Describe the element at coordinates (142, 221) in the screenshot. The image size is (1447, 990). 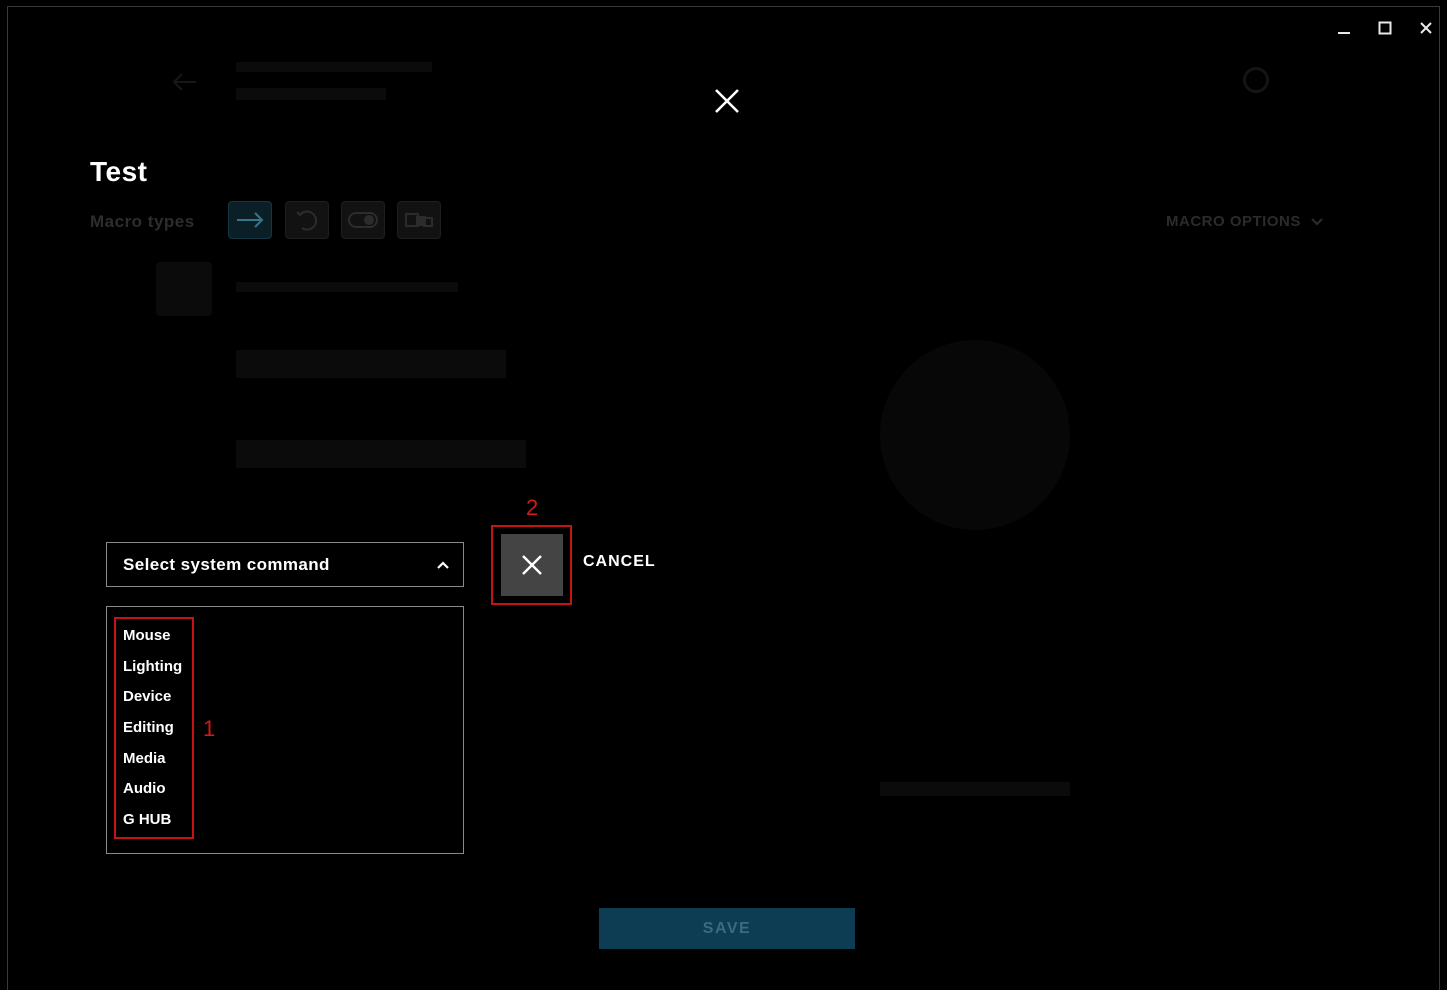
I see `macro-types-label: Macro types` at that location.